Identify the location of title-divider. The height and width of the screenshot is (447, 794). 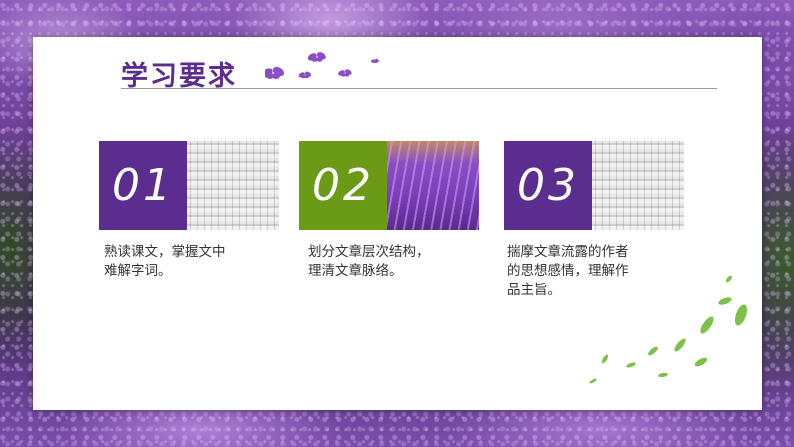
(419, 88).